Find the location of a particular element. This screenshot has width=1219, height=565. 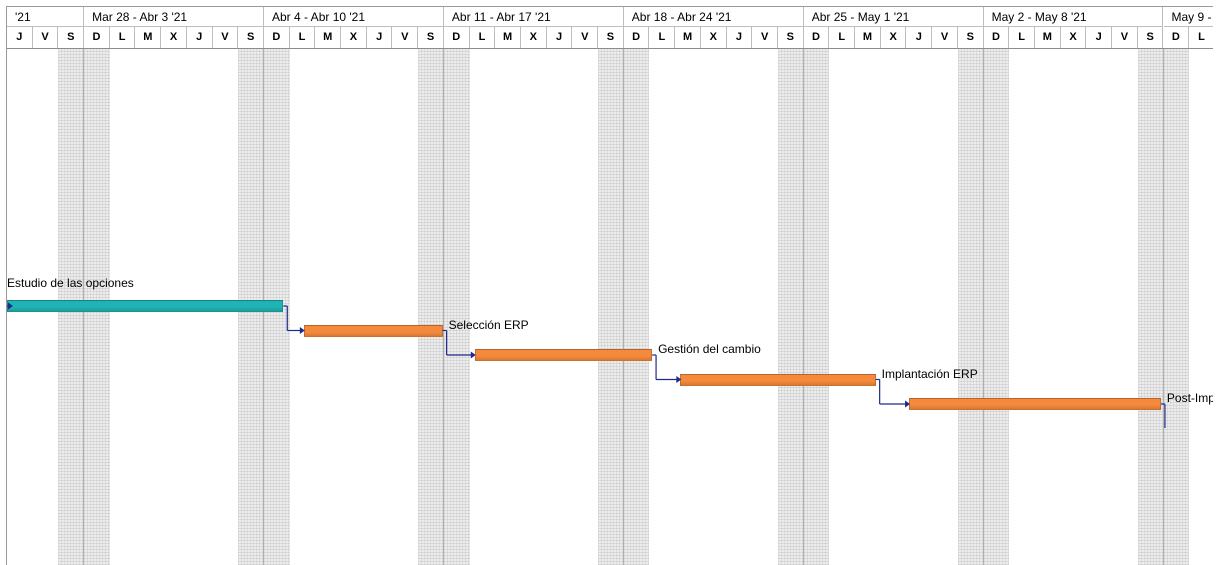

timescale-week-1: Mar 28 - Abr 3 '21 is located at coordinates (174, 17).